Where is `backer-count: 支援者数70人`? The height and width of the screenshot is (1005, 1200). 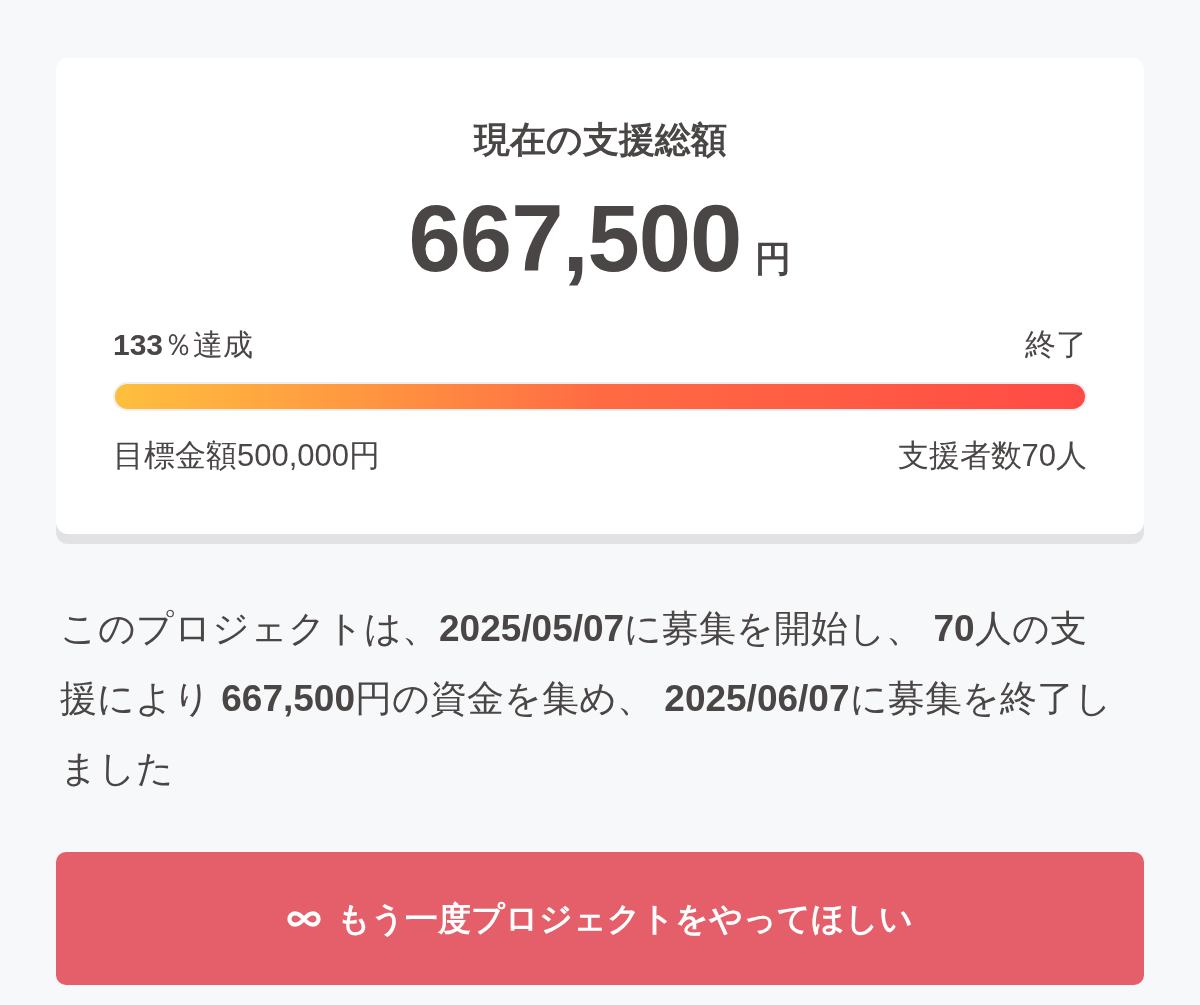
backer-count: 支援者数70人 is located at coordinates (992, 456).